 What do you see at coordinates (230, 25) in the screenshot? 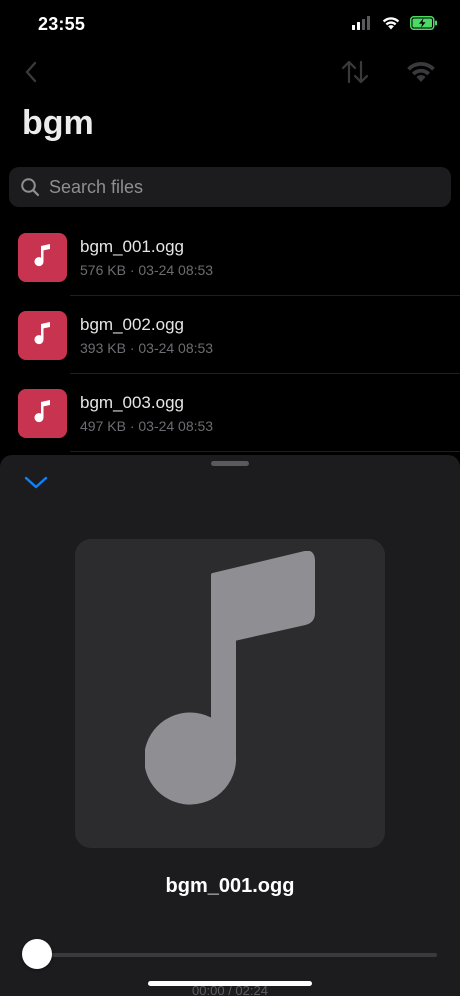
I see `status-bar: 23:55` at bounding box center [230, 25].